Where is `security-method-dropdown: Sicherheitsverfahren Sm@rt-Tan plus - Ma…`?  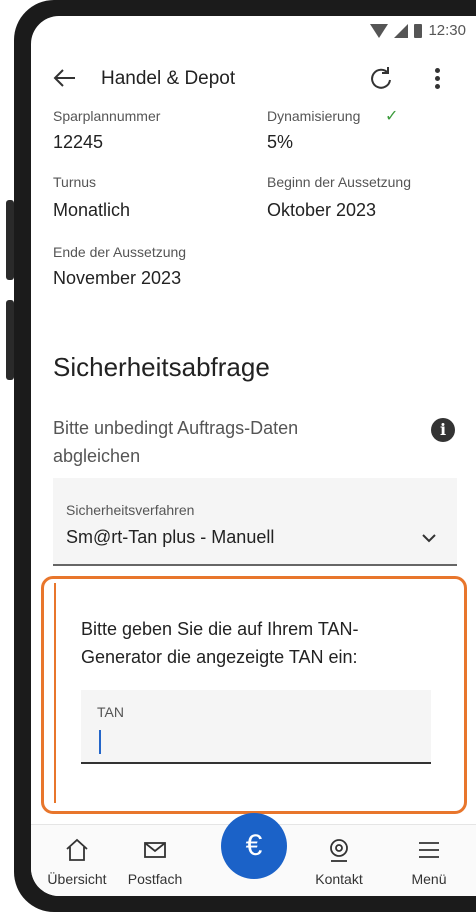 security-method-dropdown: Sicherheitsverfahren Sm@rt-Tan plus - Ma… is located at coordinates (255, 522).